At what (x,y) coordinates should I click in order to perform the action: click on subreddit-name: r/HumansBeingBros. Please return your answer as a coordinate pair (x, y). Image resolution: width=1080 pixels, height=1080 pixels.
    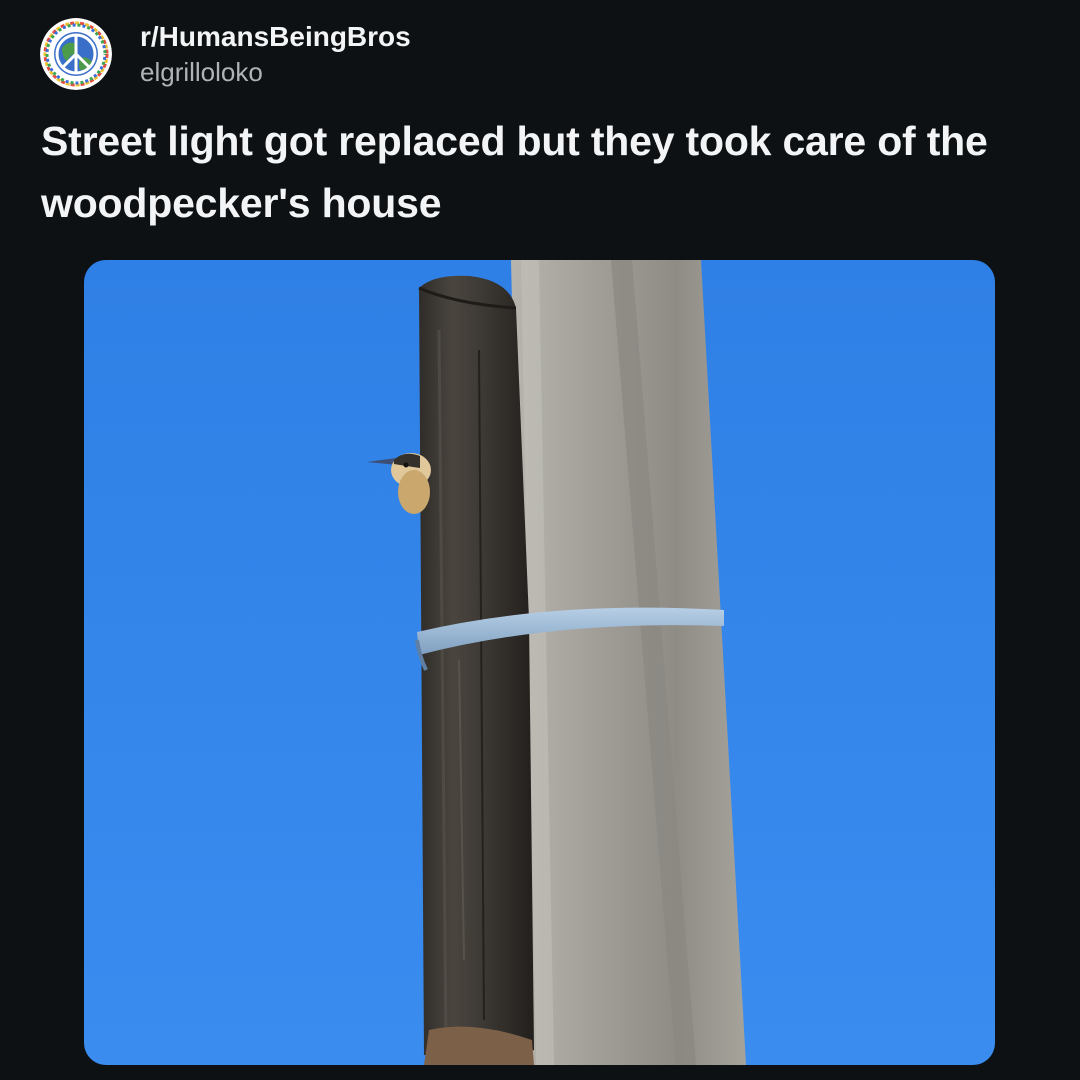
    Looking at the image, I should click on (275, 37).